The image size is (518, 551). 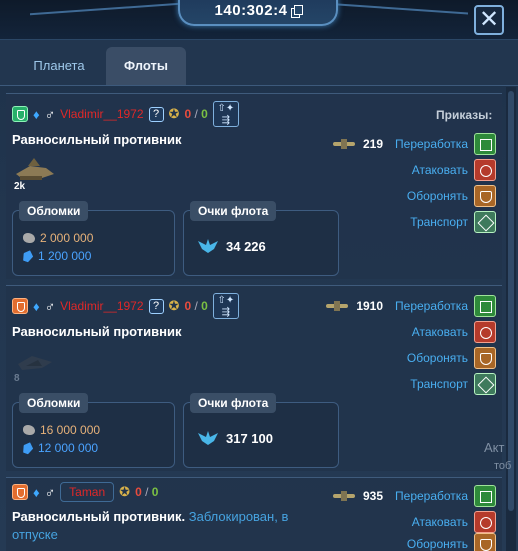 What do you see at coordinates (87, 492) in the screenshot?
I see `player-name: Taman` at bounding box center [87, 492].